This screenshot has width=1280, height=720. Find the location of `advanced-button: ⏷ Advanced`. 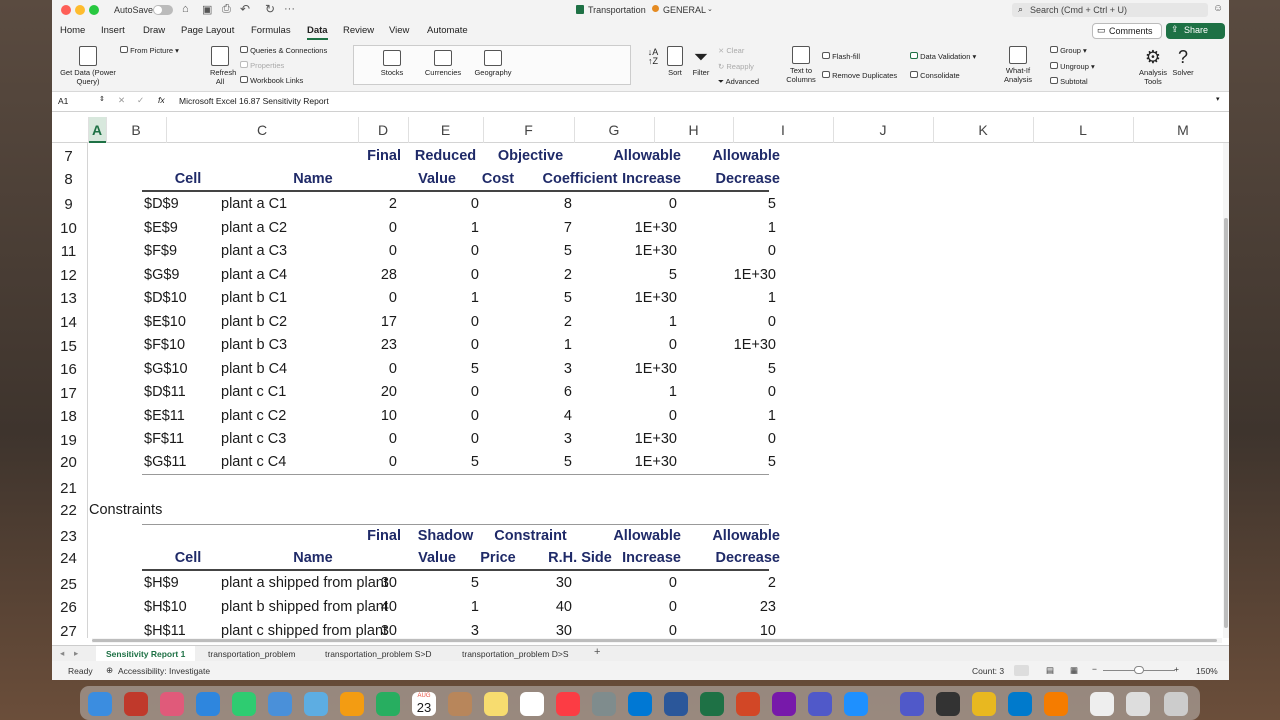

advanced-button: ⏷ Advanced is located at coordinates (738, 81).